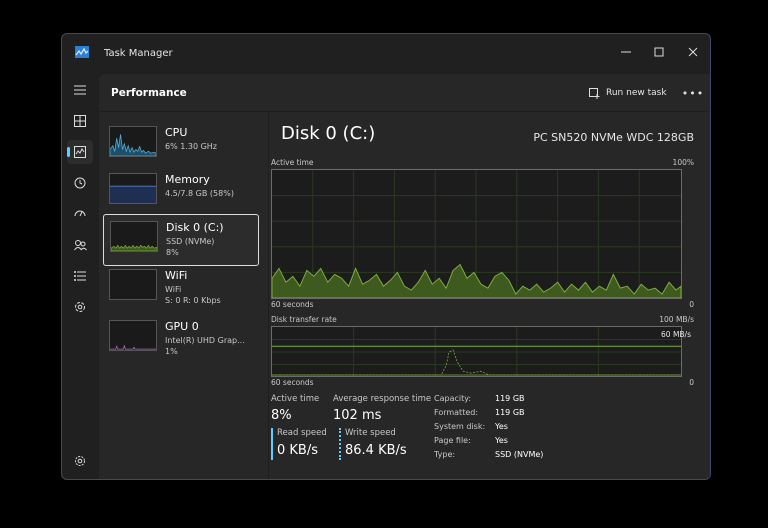 This screenshot has height=528, width=768. What do you see at coordinates (519, 454) in the screenshot?
I see `property-value: SSD (NVMe)` at bounding box center [519, 454].